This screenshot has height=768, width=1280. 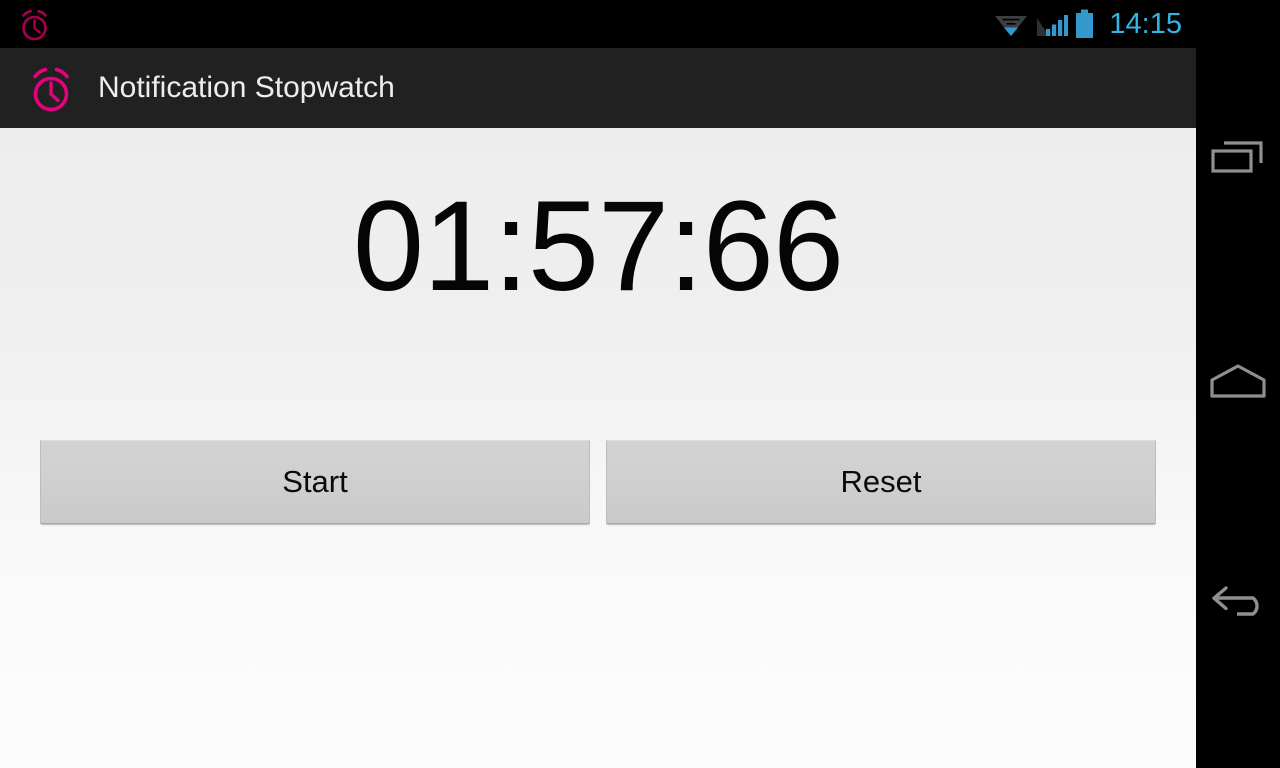 I want to click on reset-button: Reset, so click(x=881, y=482).